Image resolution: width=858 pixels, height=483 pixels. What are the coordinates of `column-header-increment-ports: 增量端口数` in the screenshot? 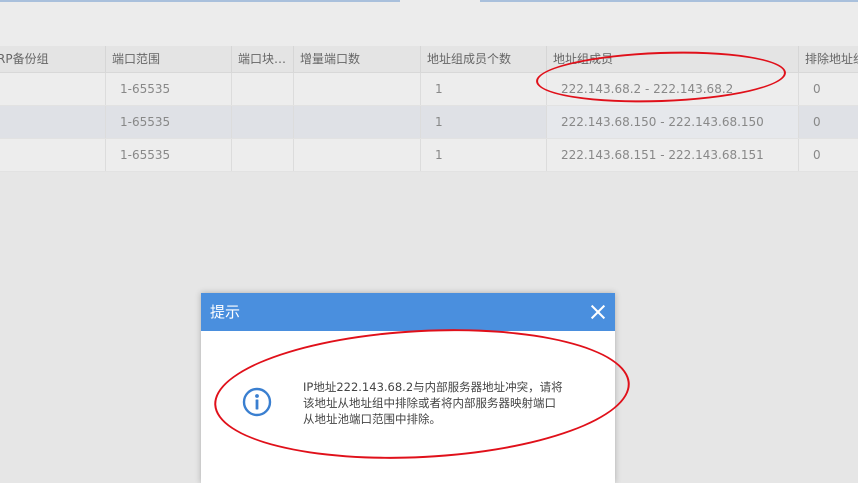 It's located at (356, 59).